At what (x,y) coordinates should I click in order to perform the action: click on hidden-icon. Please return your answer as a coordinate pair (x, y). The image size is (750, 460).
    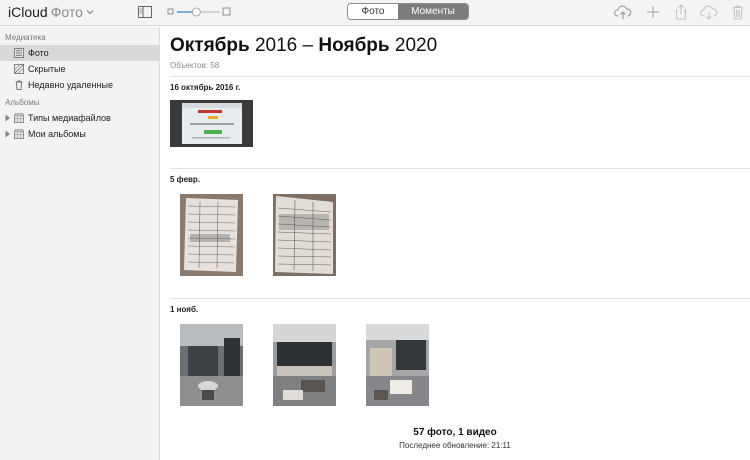
    Looking at the image, I should click on (19, 69).